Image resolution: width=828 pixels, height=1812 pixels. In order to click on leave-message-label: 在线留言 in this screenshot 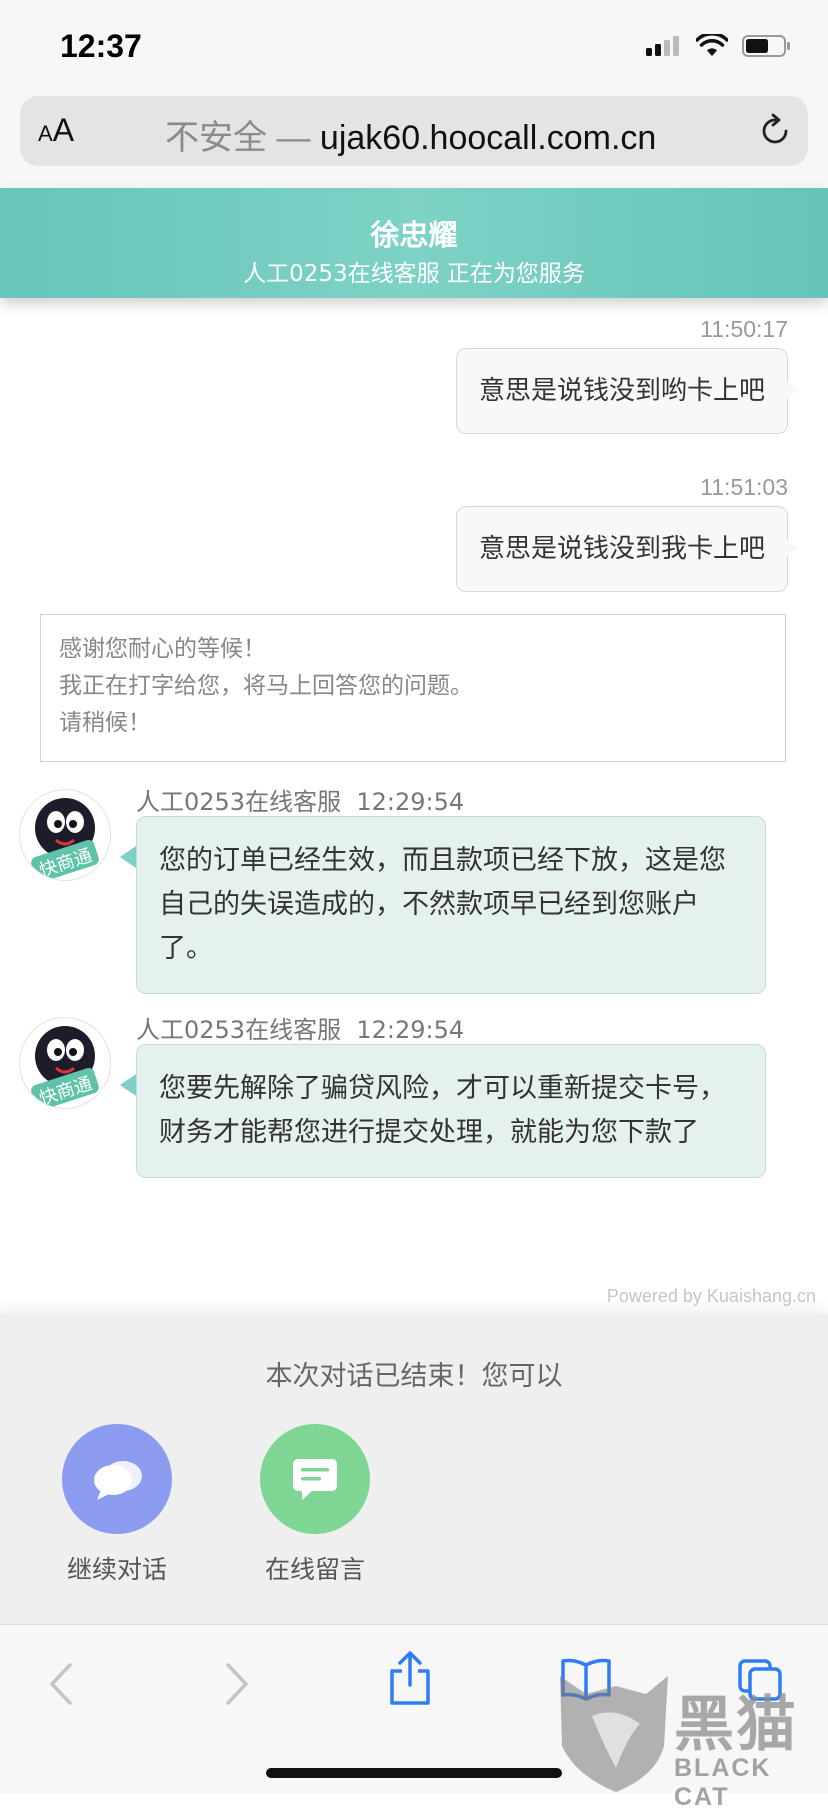, I will do `click(314, 1569)`.